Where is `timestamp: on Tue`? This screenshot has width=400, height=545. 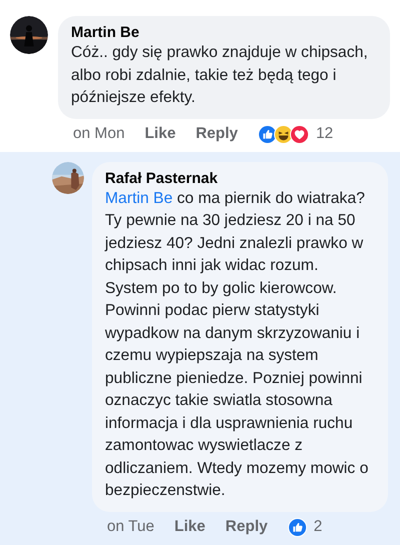 timestamp: on Tue is located at coordinates (130, 527).